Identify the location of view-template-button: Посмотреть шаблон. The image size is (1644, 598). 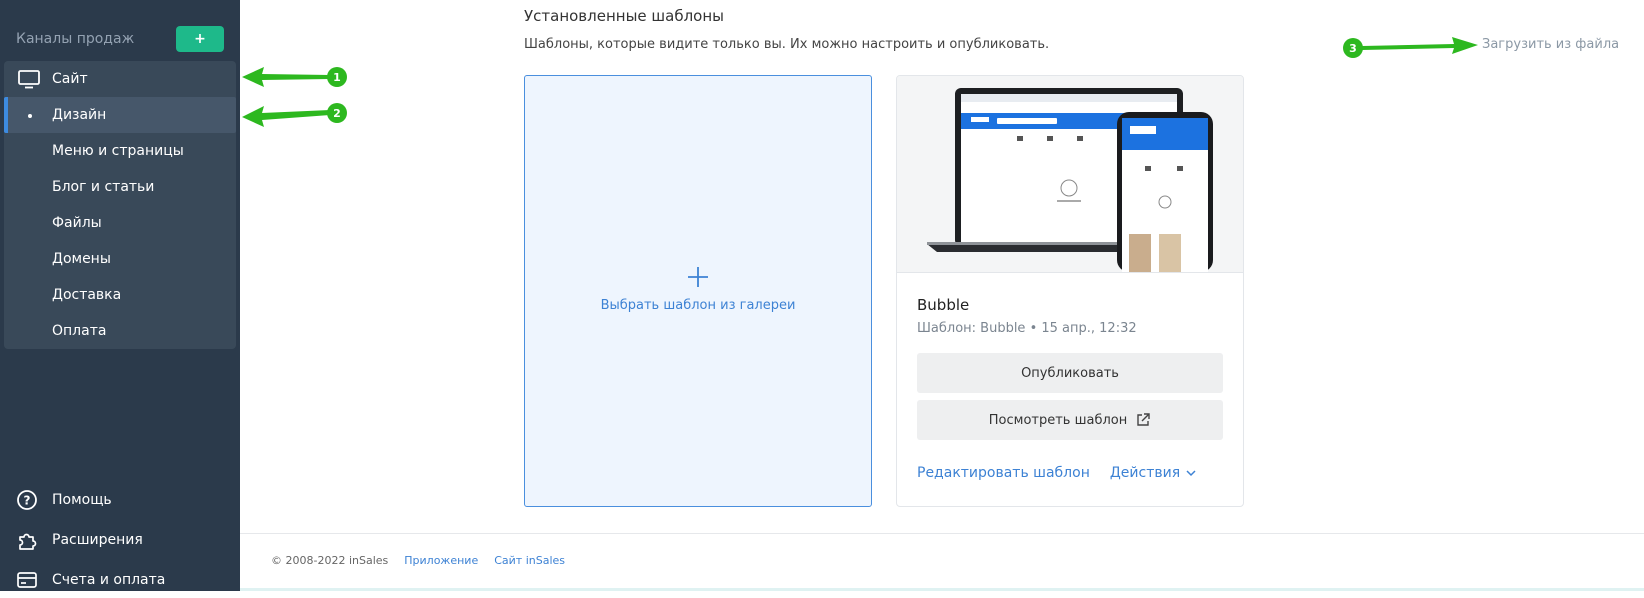
(1070, 420).